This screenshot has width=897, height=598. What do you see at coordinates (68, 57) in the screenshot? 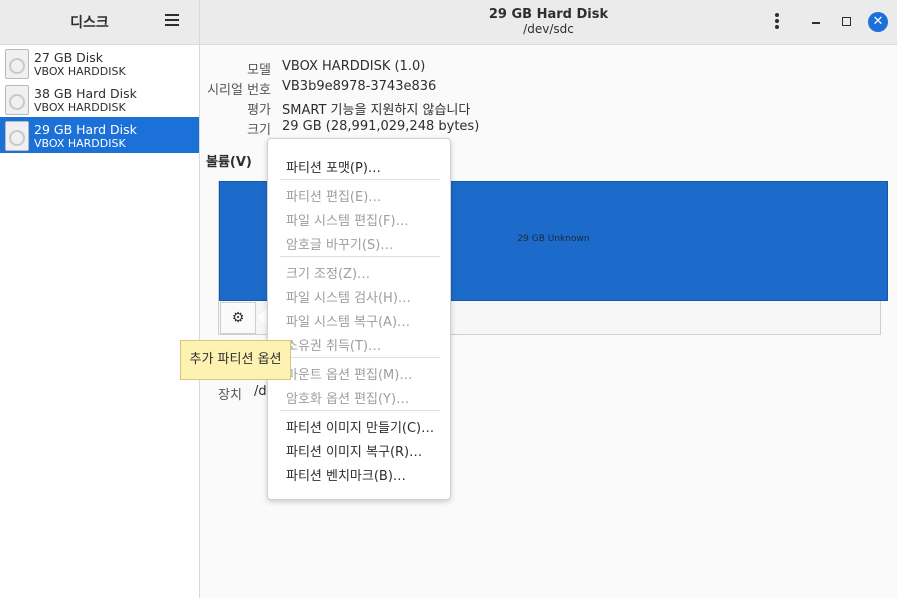
I see `disk-name: 27 GB Disk` at bounding box center [68, 57].